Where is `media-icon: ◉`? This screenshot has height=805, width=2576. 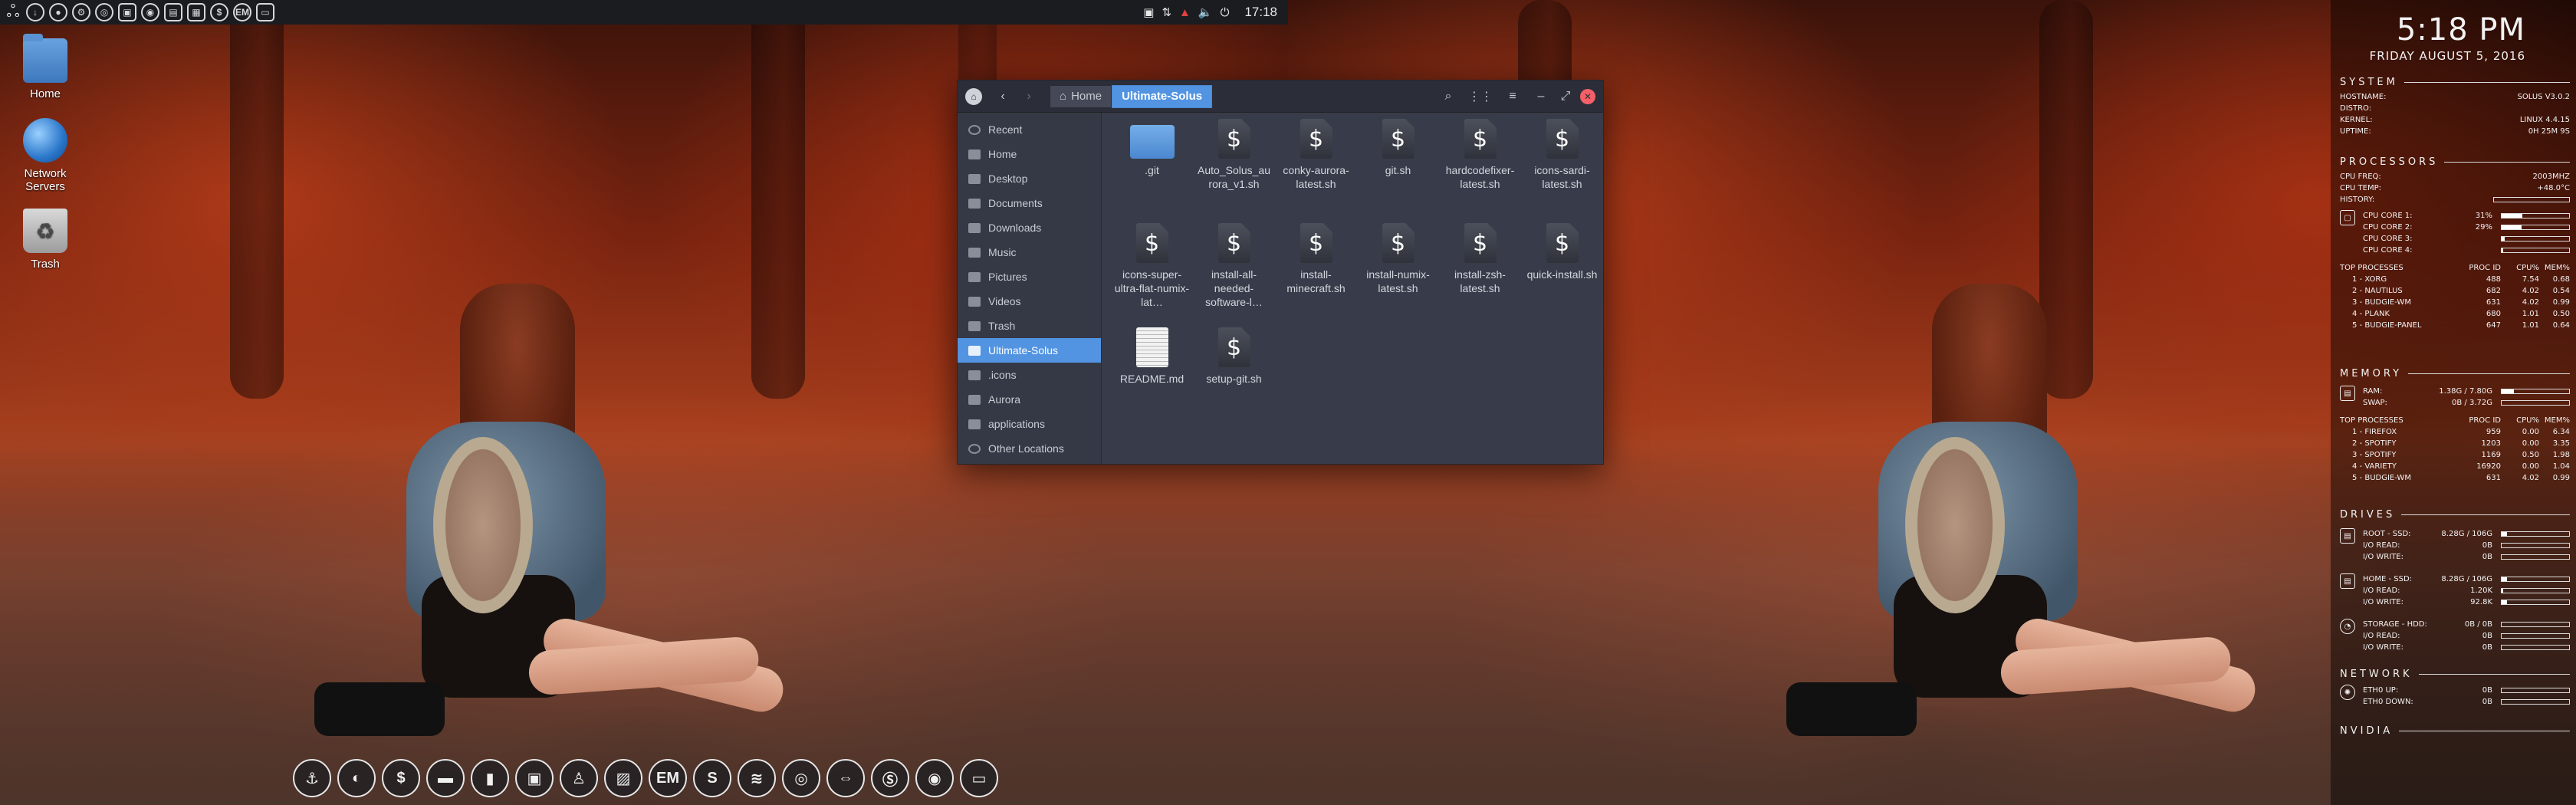
media-icon: ◉ is located at coordinates (150, 12).